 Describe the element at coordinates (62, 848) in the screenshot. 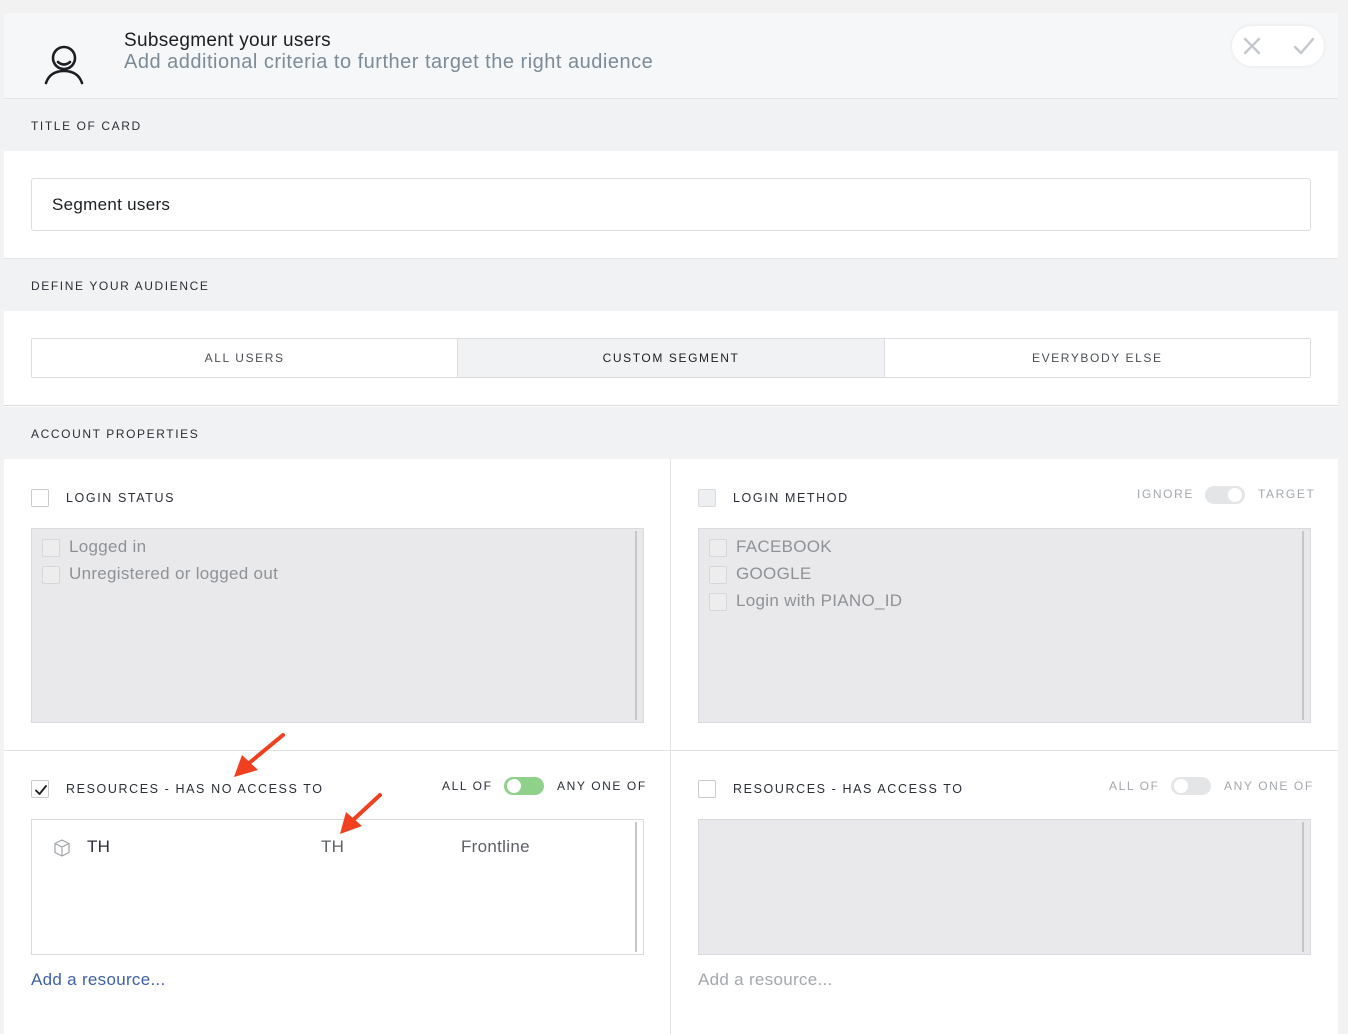

I see `resource-box-icon` at that location.